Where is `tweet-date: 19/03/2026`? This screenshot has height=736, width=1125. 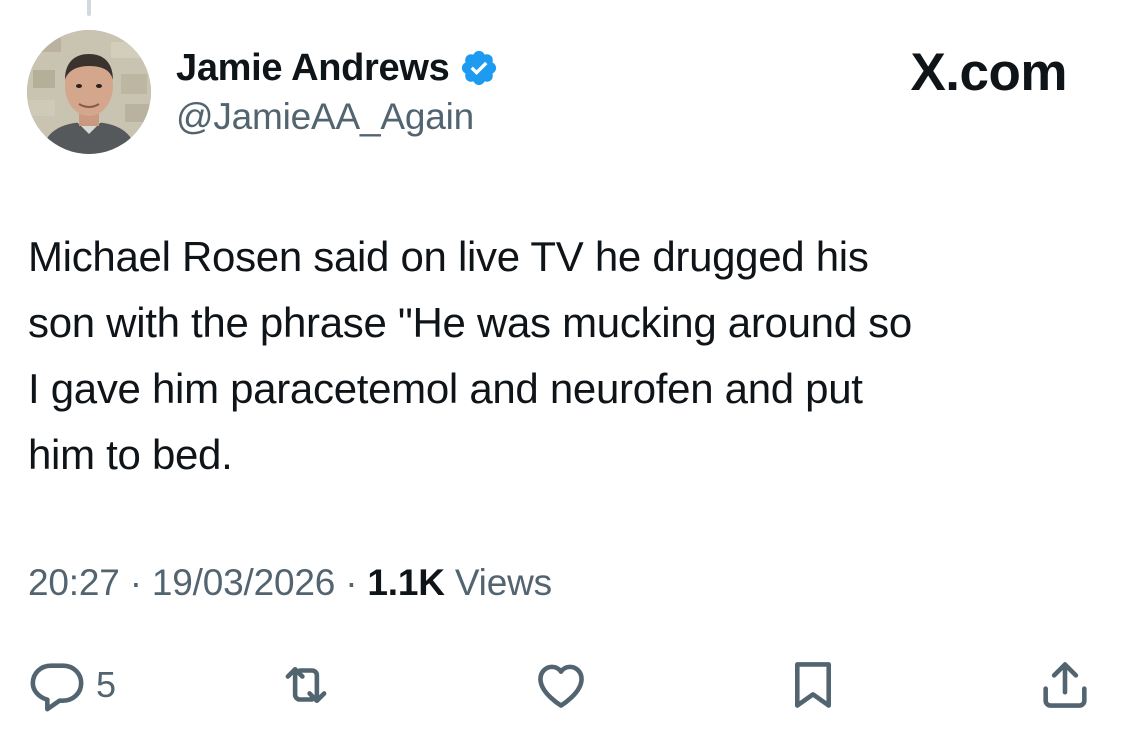
tweet-date: 19/03/2026 is located at coordinates (243, 582).